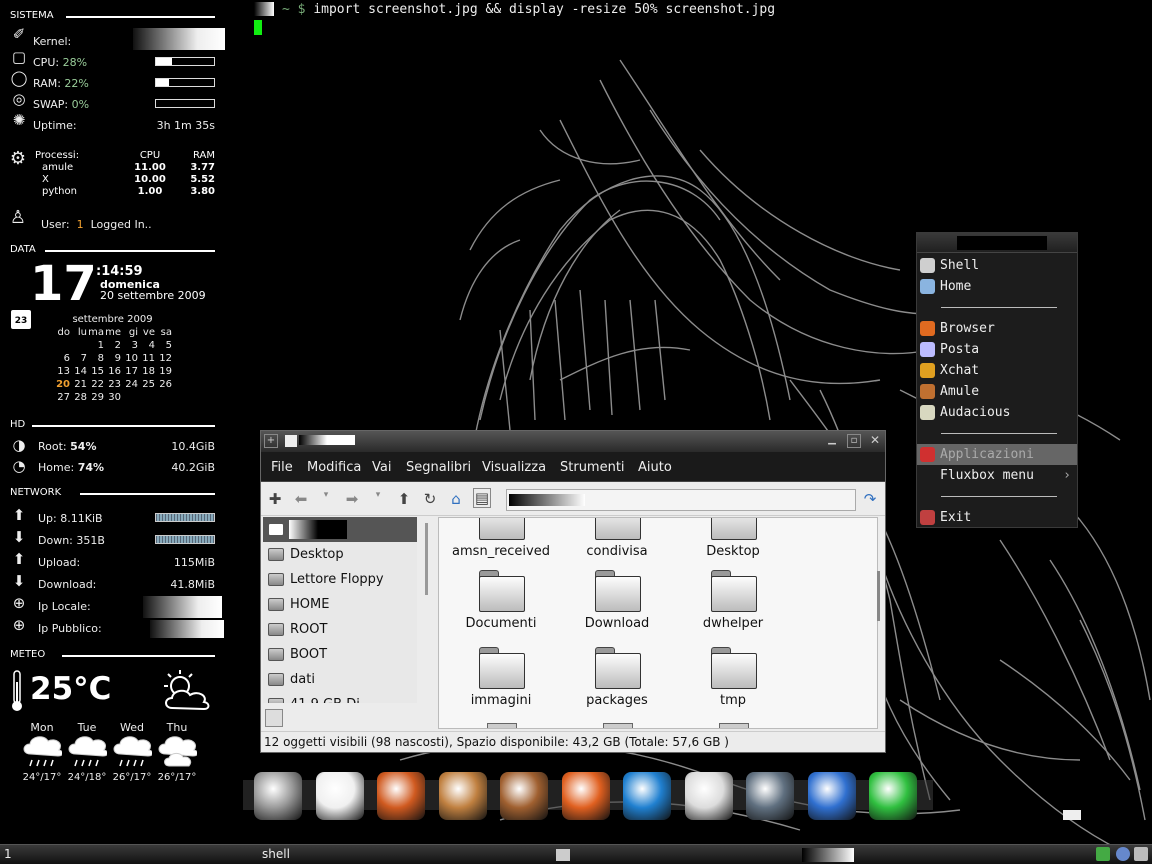 The height and width of the screenshot is (864, 1152). I want to click on menu-item-home: Home, so click(997, 286).